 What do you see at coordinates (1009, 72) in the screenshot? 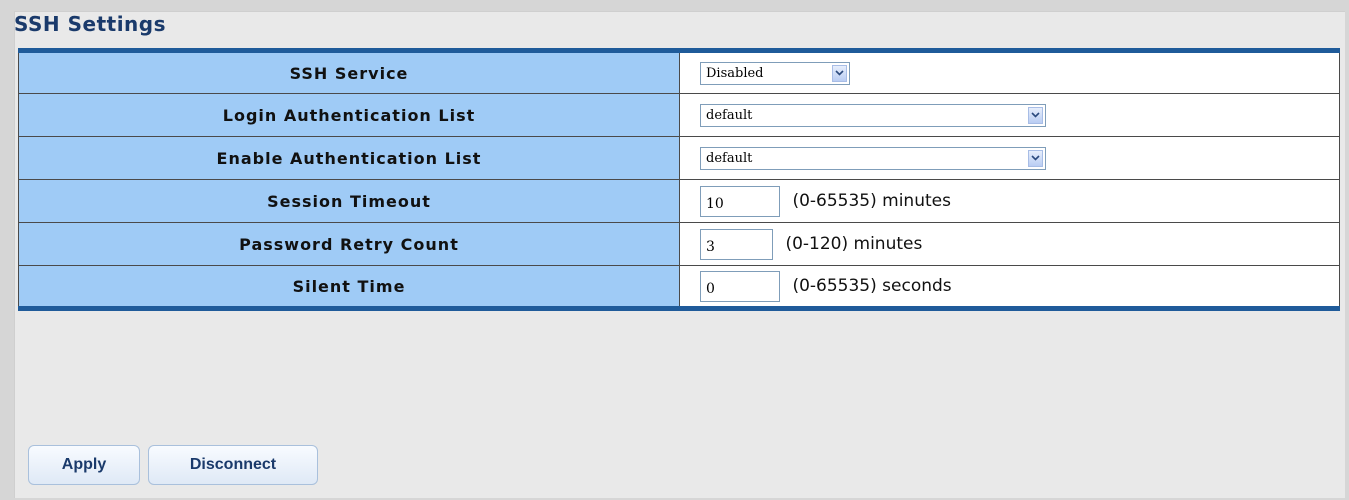
I see `ssh-service-cell: Disabled` at bounding box center [1009, 72].